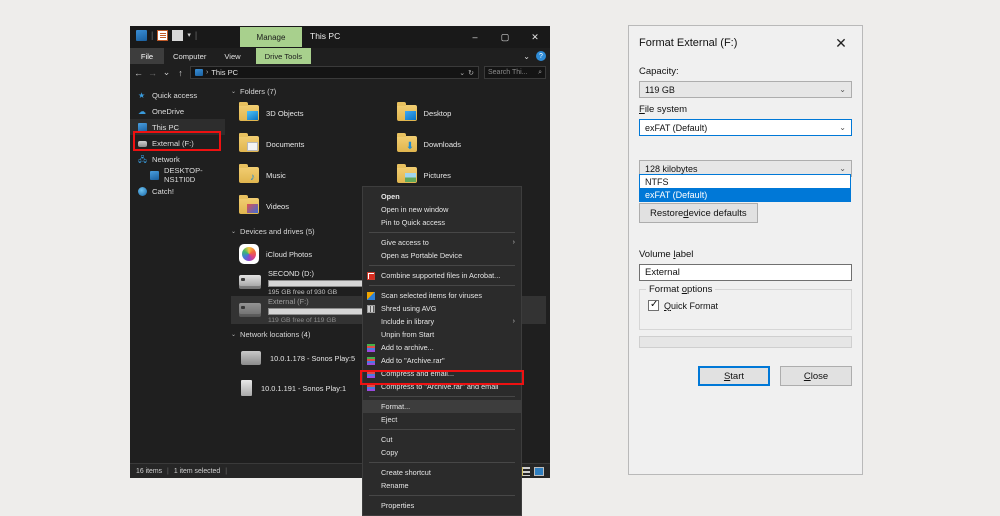  What do you see at coordinates (178, 35) in the screenshot?
I see `new-folder-icon` at bounding box center [178, 35].